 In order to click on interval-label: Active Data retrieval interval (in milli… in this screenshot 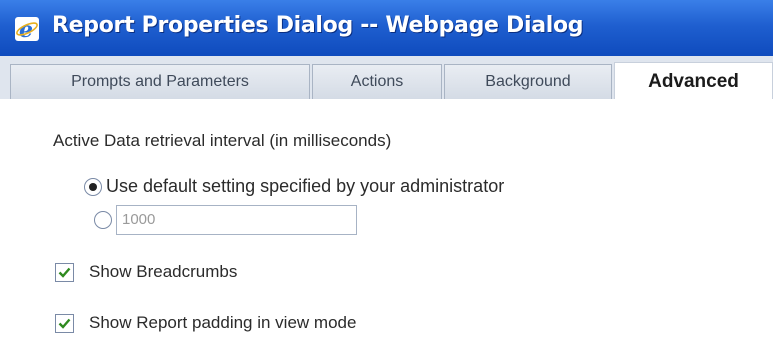, I will do `click(222, 140)`.